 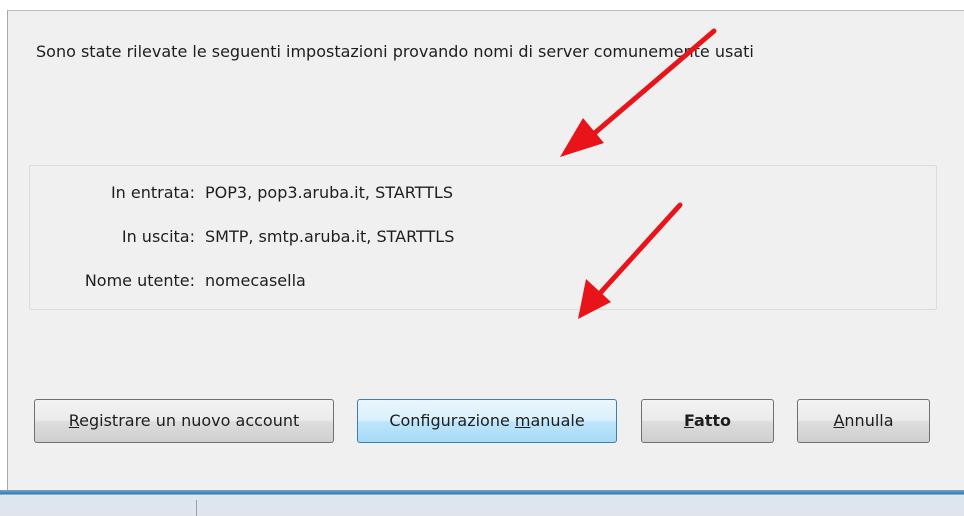 I want to click on cancel-button: Annulla, so click(x=863, y=421).